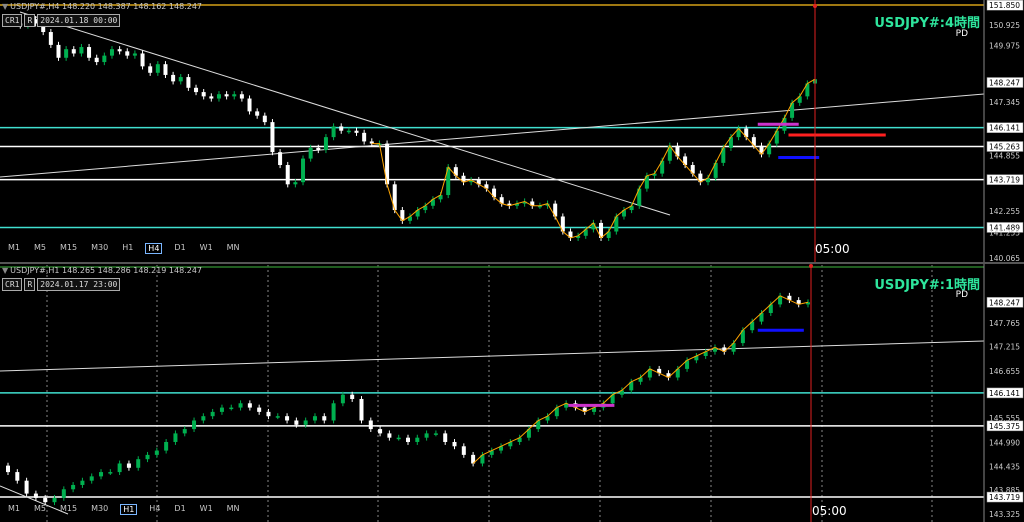  What do you see at coordinates (1004, 426) in the screenshot?
I see `price-axis-label: 145.375` at bounding box center [1004, 426].